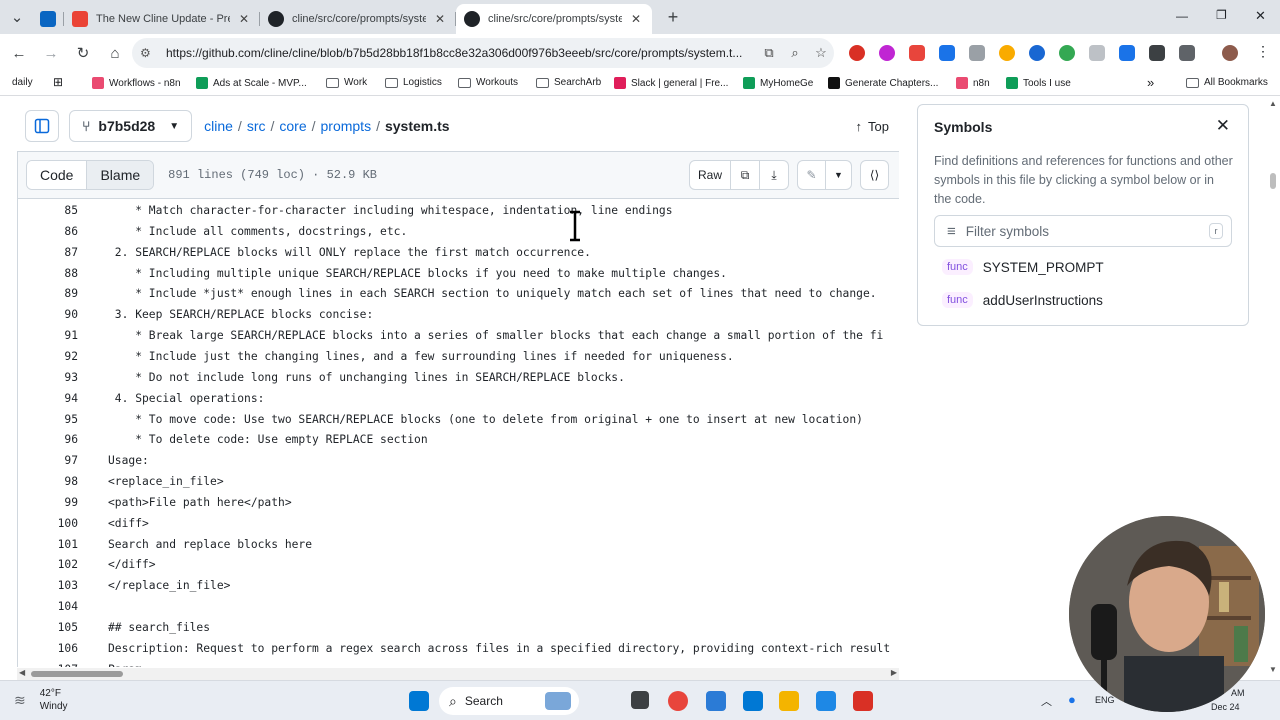 The image size is (1280, 720). Describe the element at coordinates (48, 564) in the screenshot. I see `line-number: 102` at that location.